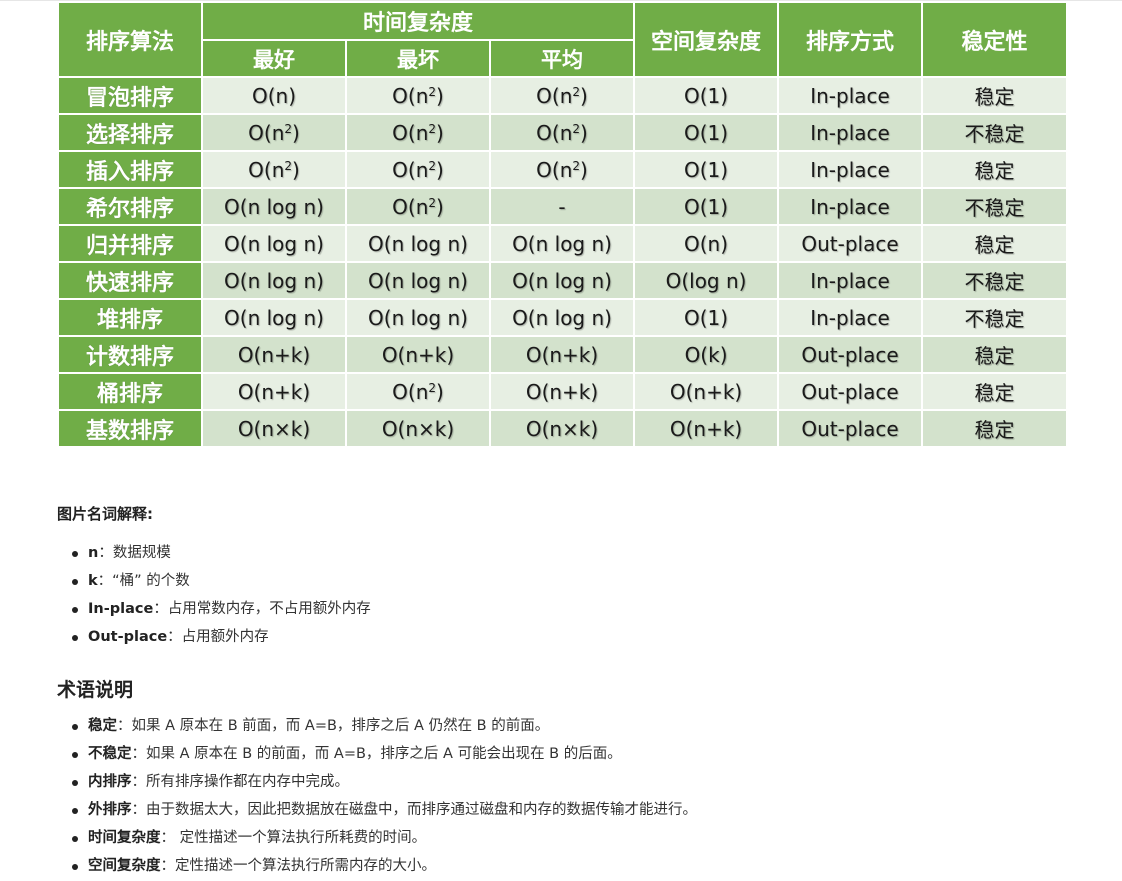 The height and width of the screenshot is (881, 1122). What do you see at coordinates (130, 95) in the screenshot?
I see `algorithm-name: 冒泡排序` at bounding box center [130, 95].